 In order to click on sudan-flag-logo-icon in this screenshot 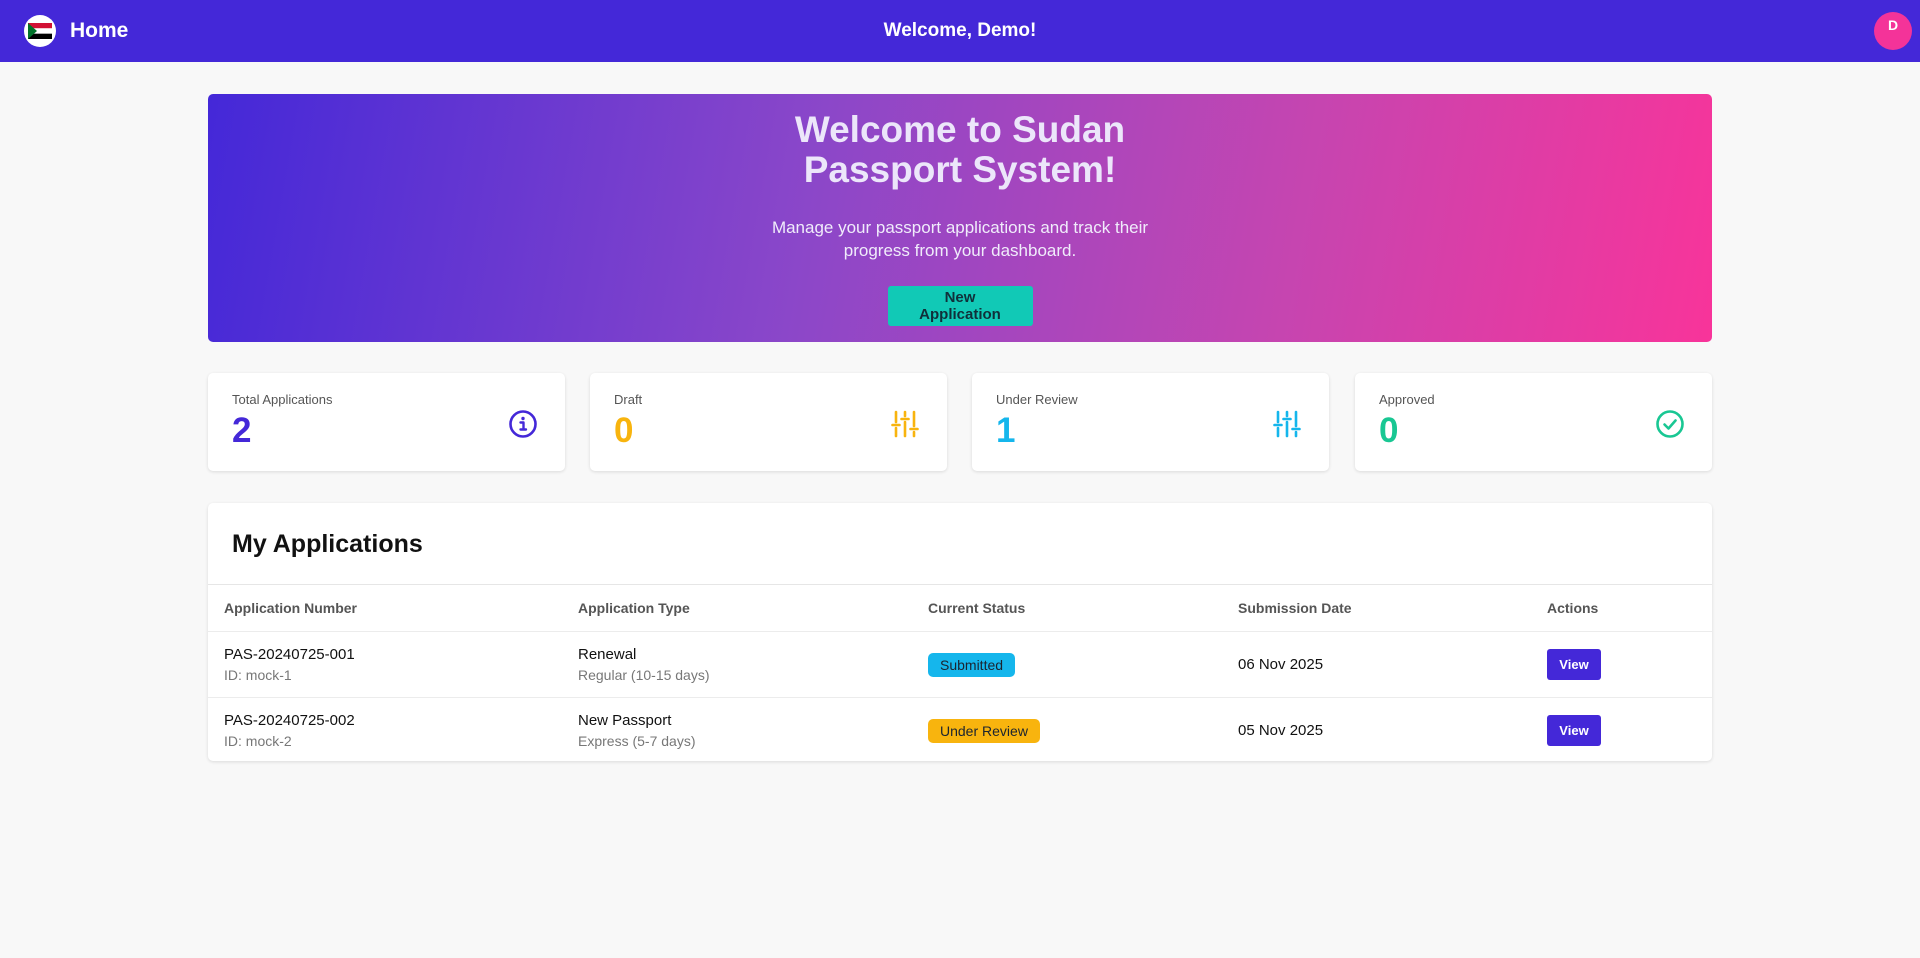, I will do `click(40, 31)`.